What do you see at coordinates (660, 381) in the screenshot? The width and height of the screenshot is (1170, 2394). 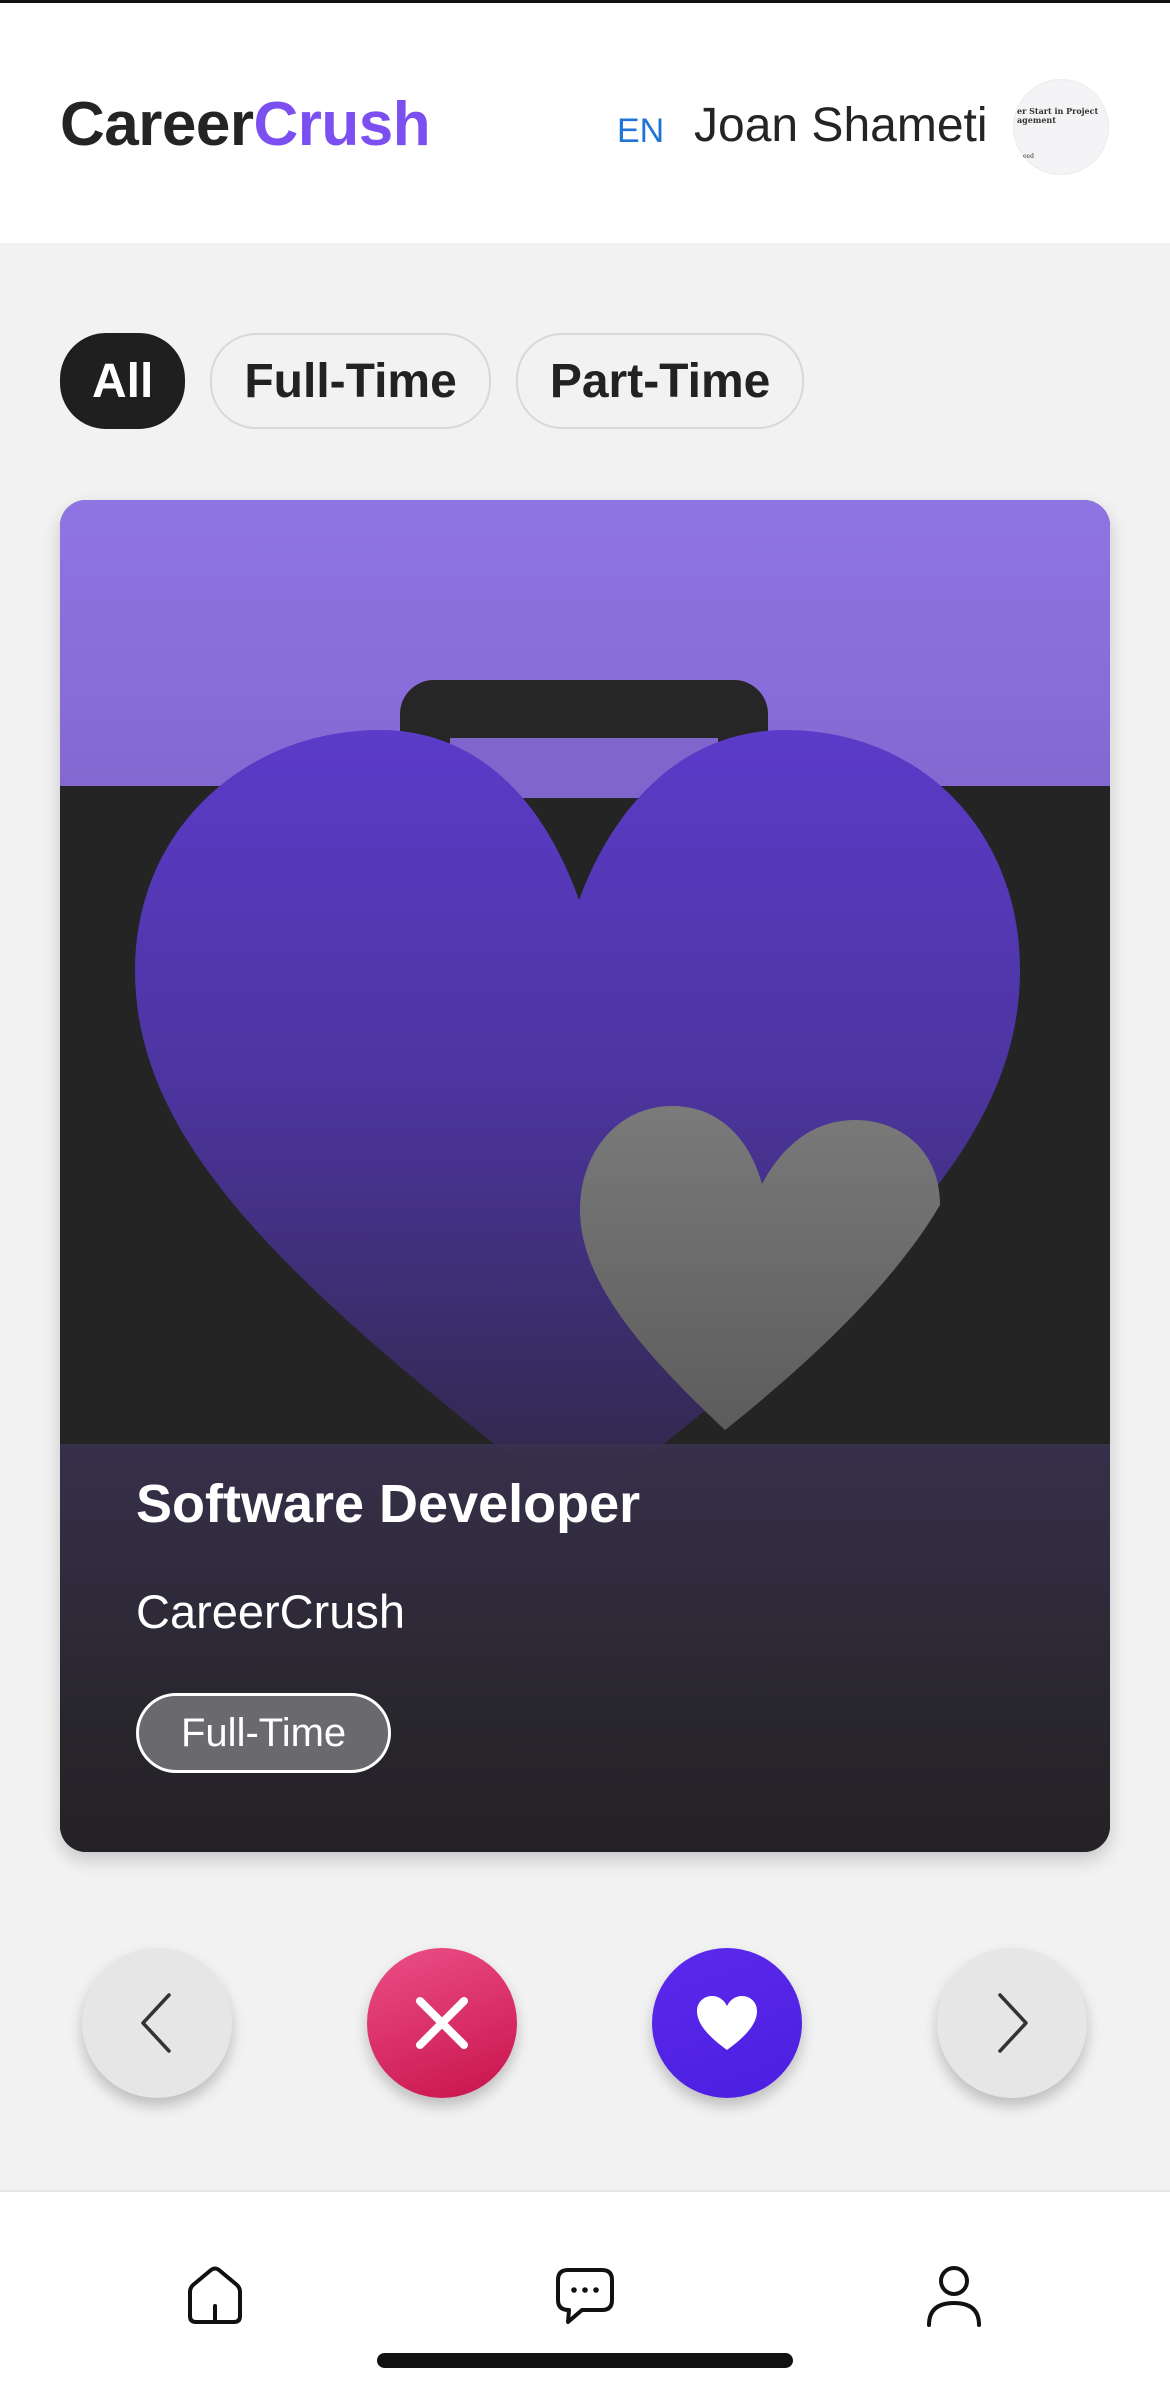 I see `filter-part-time: Part-Time` at bounding box center [660, 381].